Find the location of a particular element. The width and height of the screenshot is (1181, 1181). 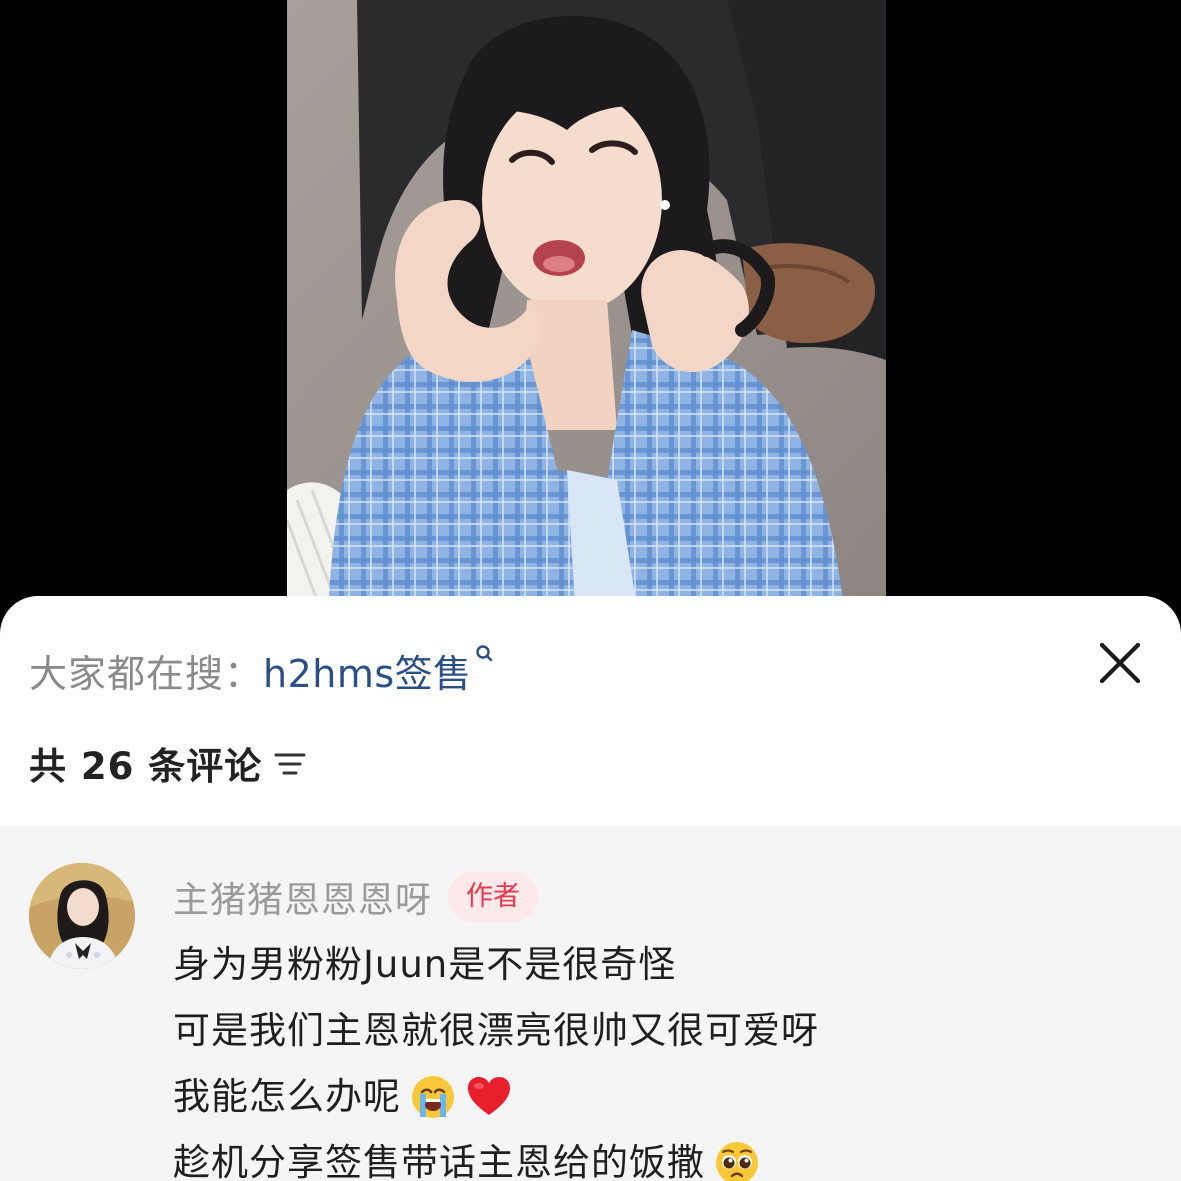

comment-line-text: 我能怎么办呢 is located at coordinates (287, 1096).